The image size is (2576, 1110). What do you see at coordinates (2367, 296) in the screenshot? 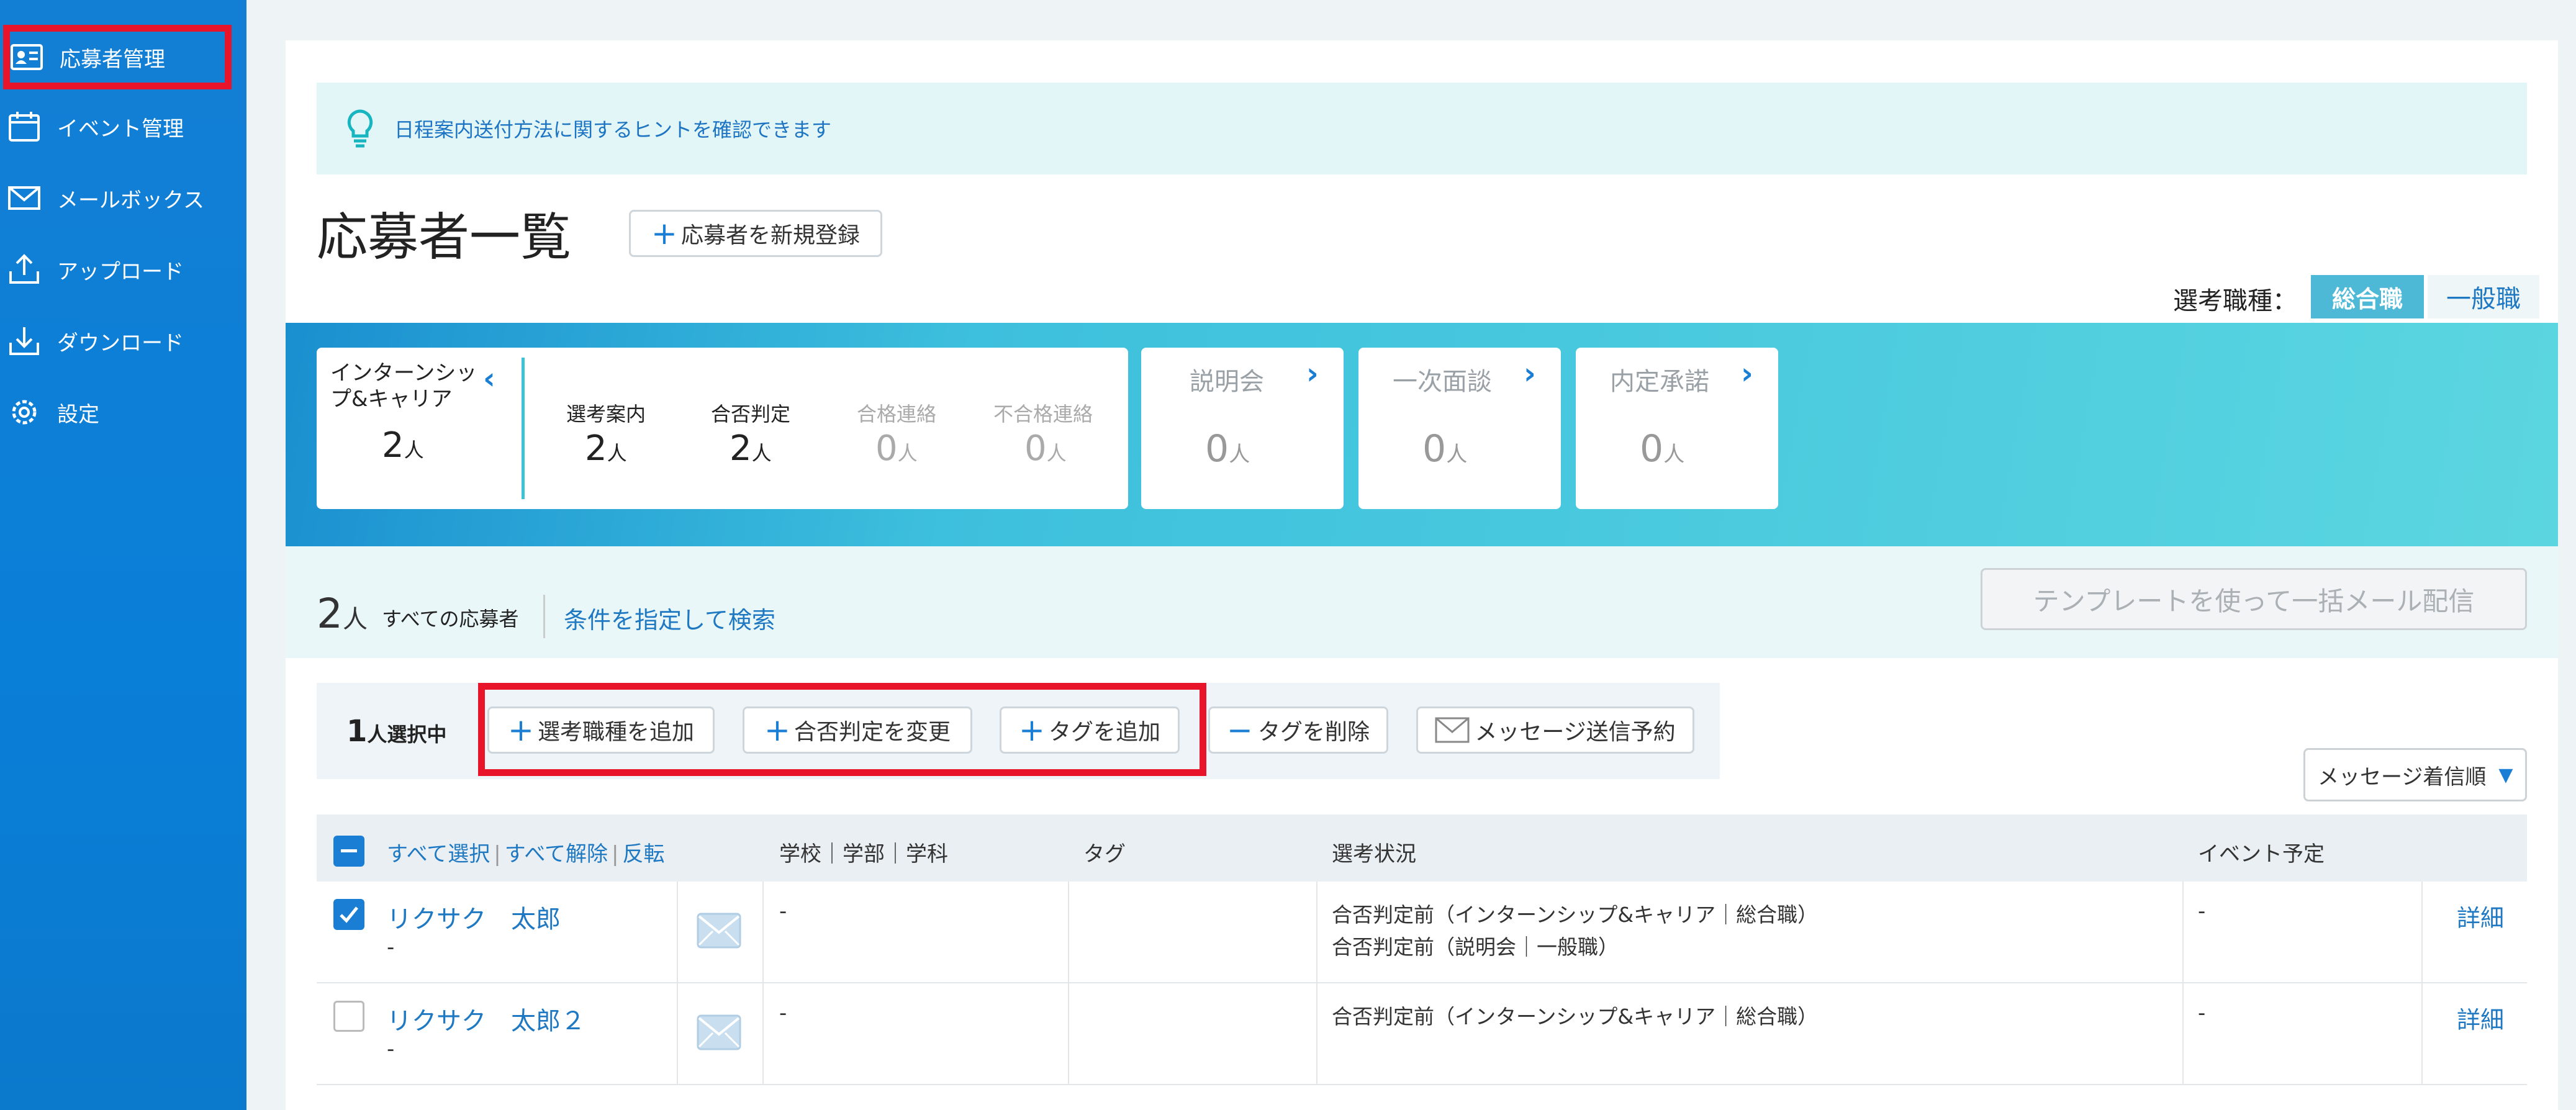
I see `jobtype-tab-general: 総合職` at bounding box center [2367, 296].